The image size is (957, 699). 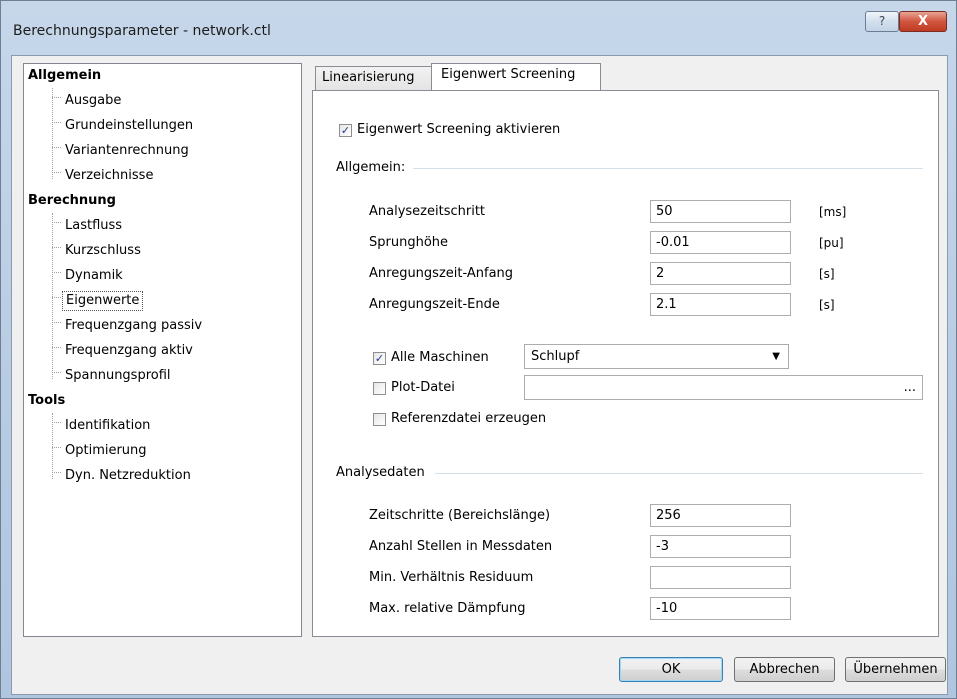 I want to click on tree-item-identifikation: Identifikation, so click(x=107, y=426).